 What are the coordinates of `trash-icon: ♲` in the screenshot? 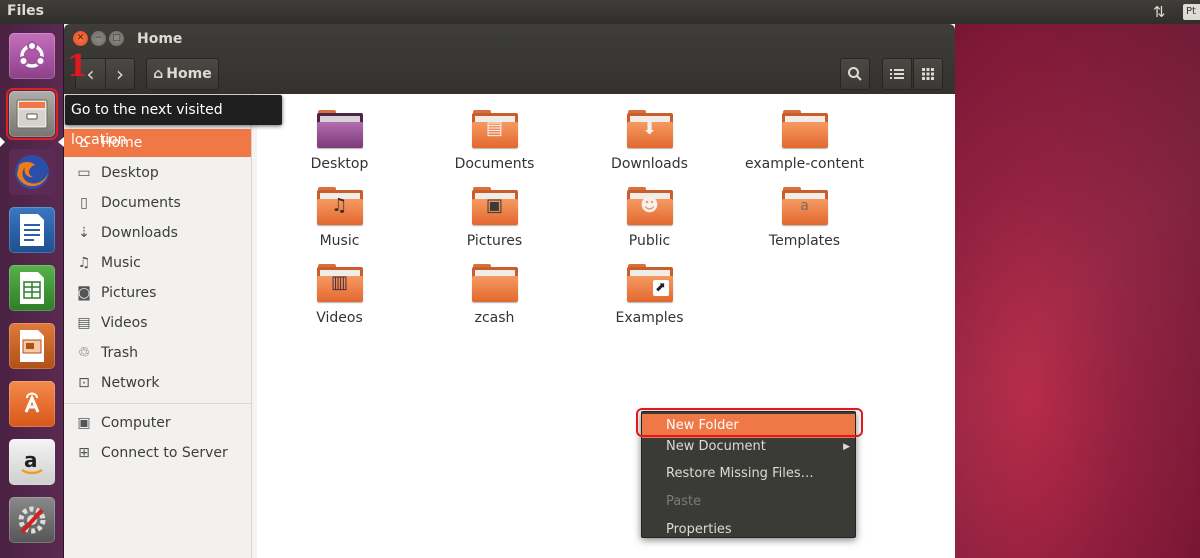 It's located at (84, 353).